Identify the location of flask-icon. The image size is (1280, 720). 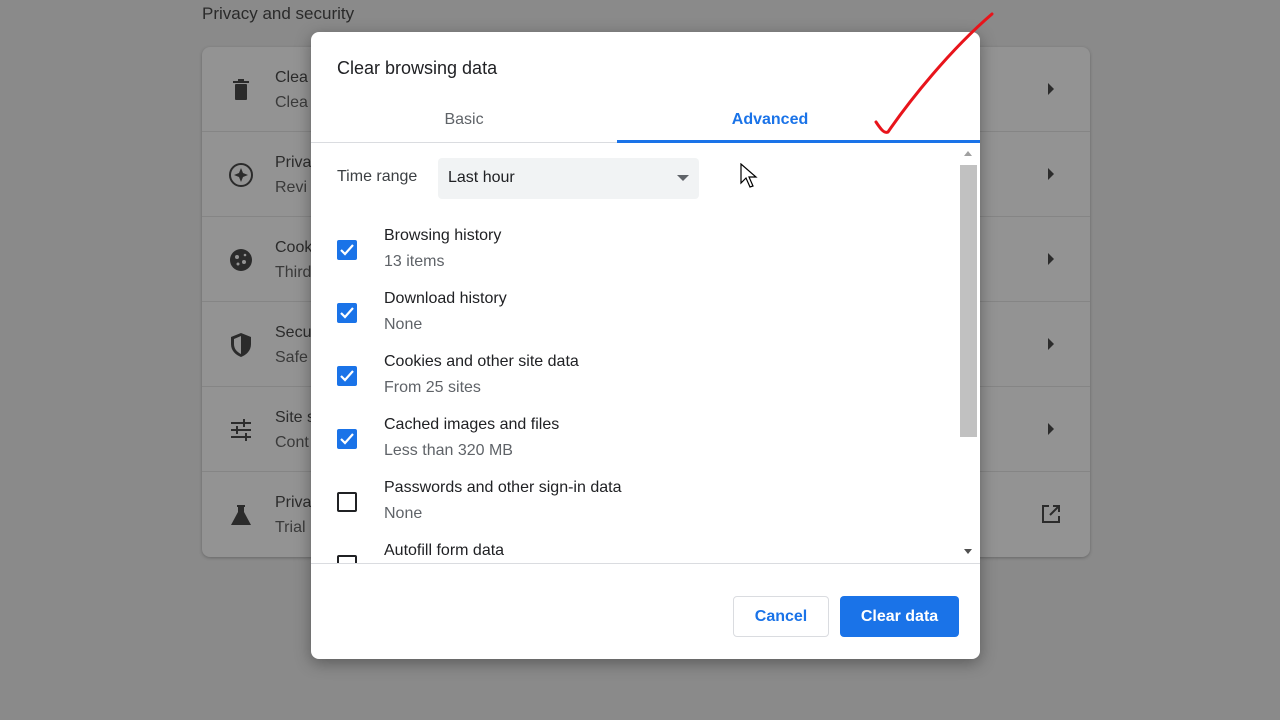
(241, 515).